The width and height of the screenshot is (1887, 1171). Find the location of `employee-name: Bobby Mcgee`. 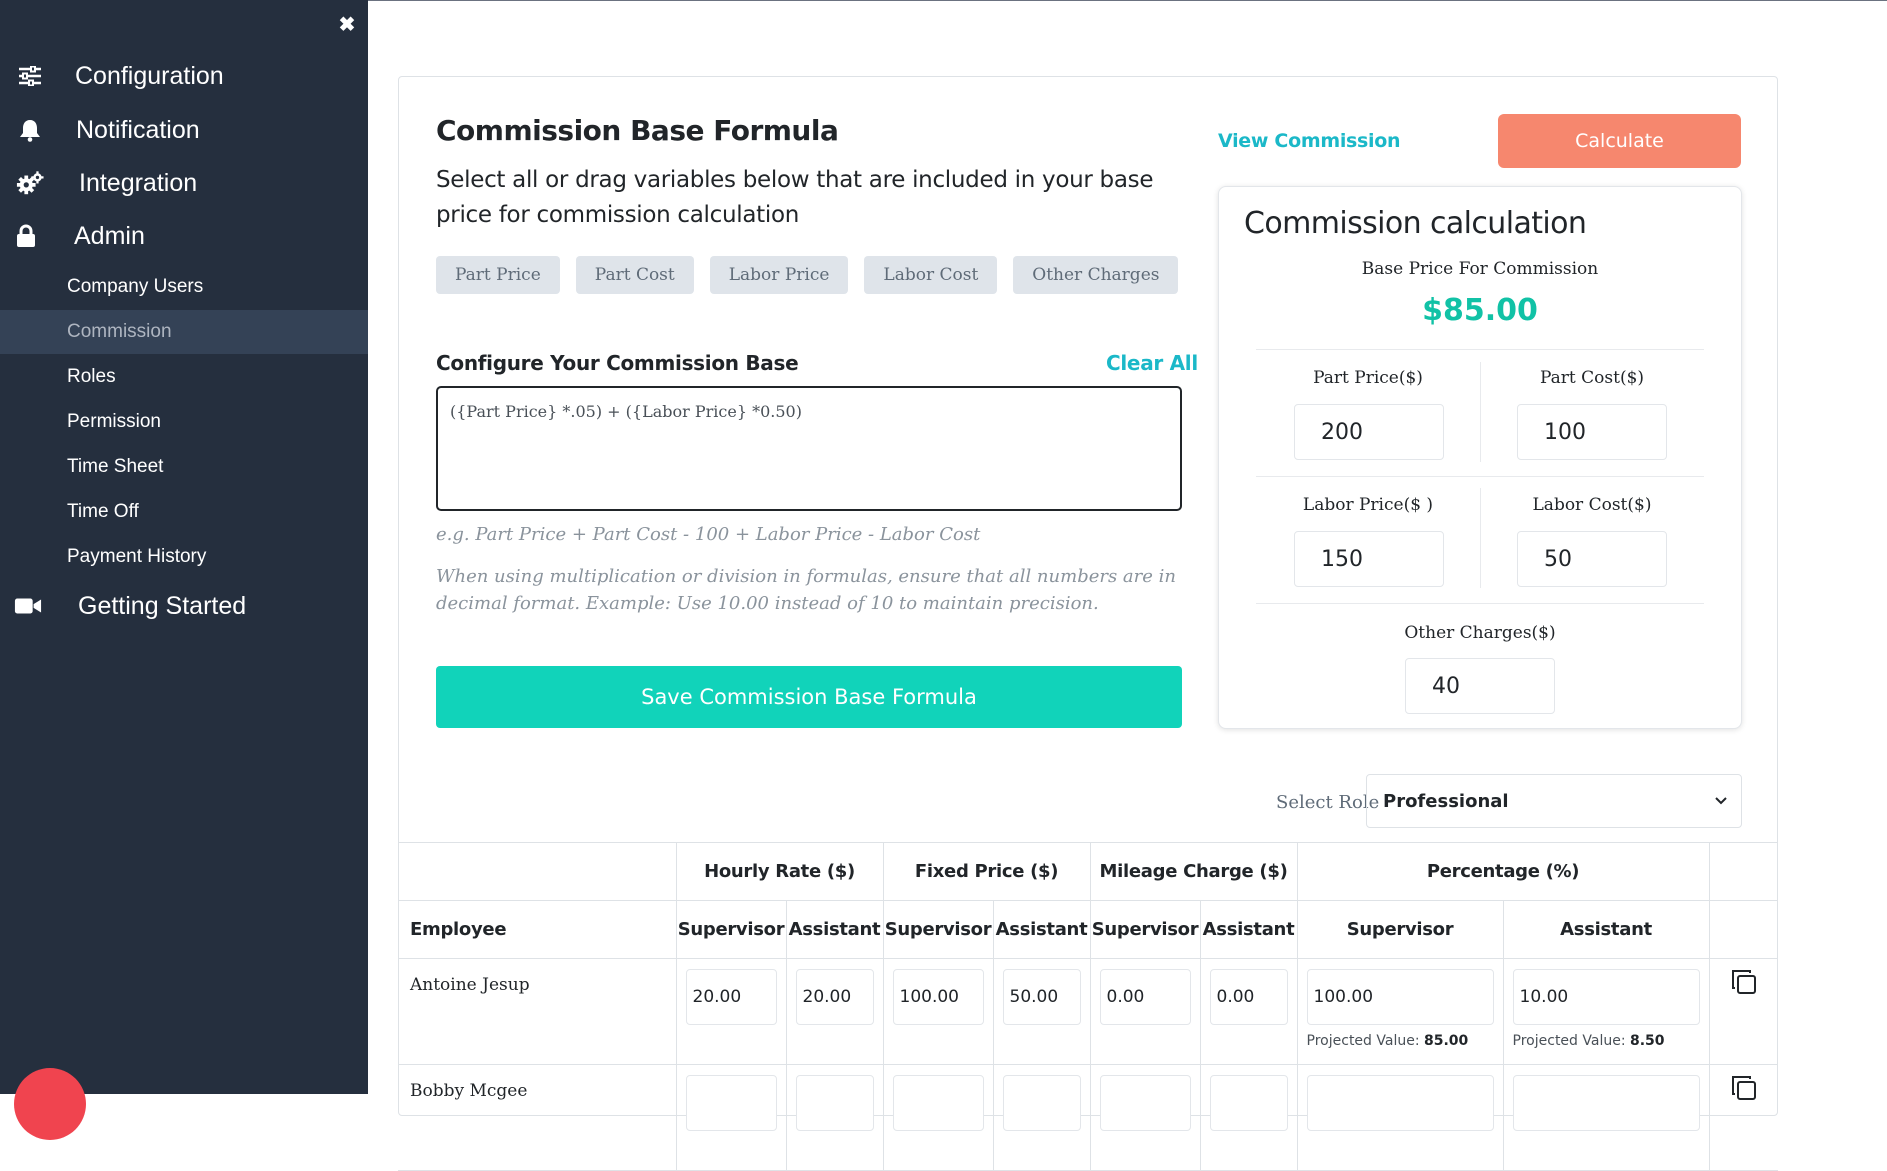

employee-name: Bobby Mcgee is located at coordinates (537, 1117).